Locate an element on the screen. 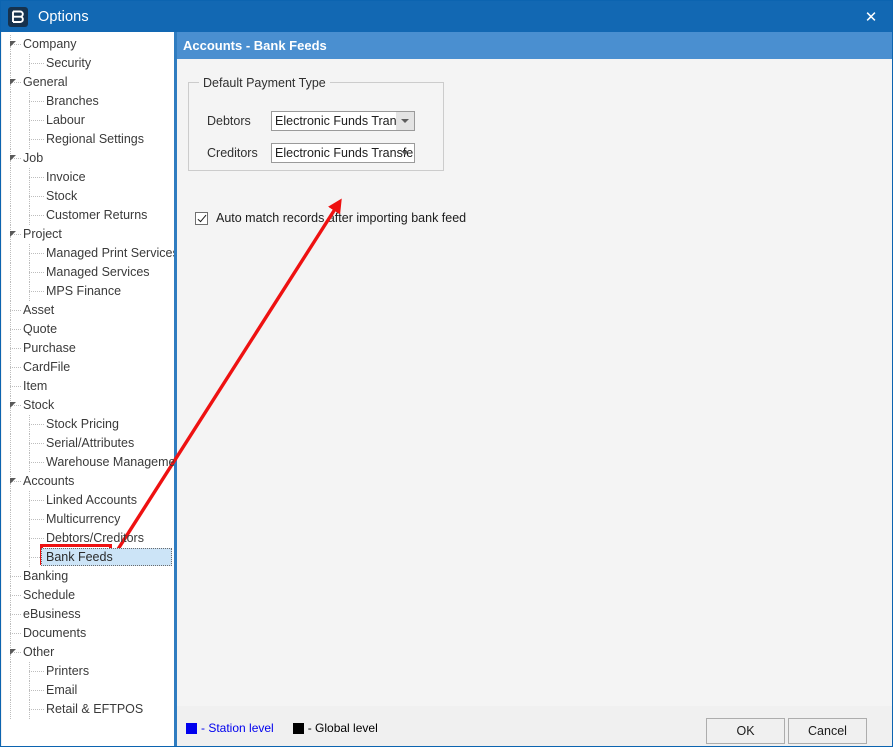 Image resolution: width=893 pixels, height=747 pixels. tree-item-label: Banking is located at coordinates (46, 576).